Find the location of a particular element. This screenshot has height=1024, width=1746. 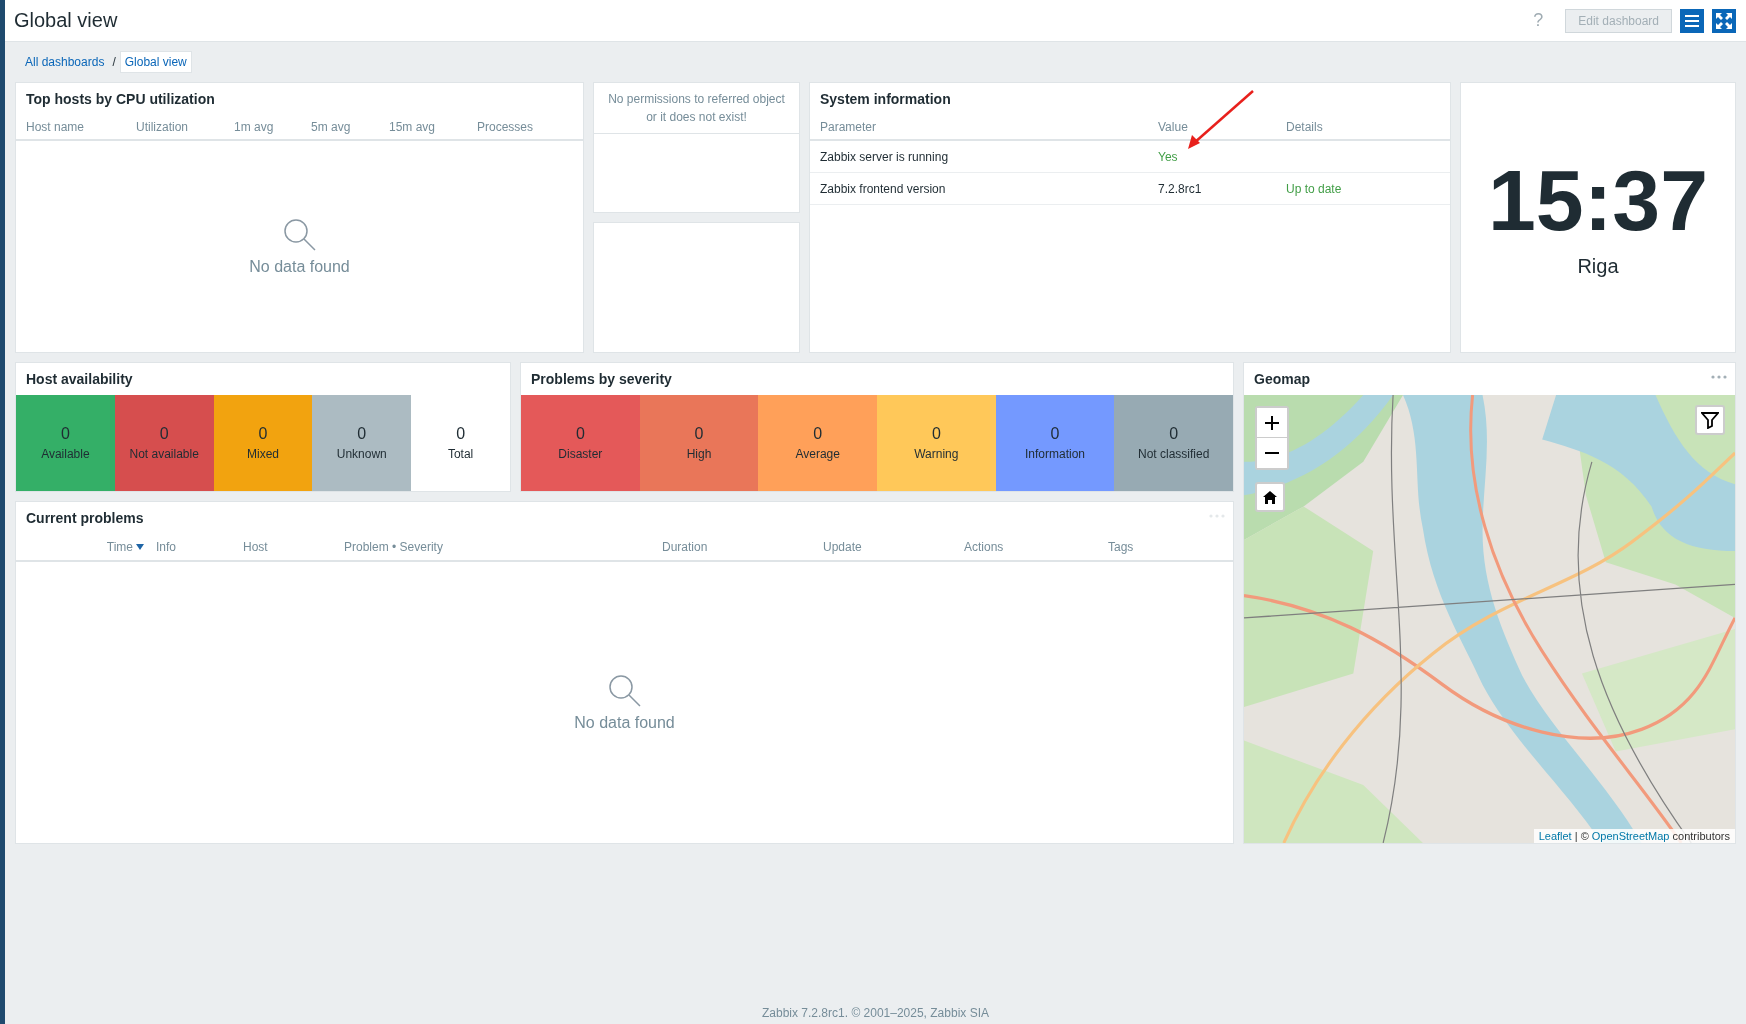

widget-title: Geomap is located at coordinates (1282, 379).